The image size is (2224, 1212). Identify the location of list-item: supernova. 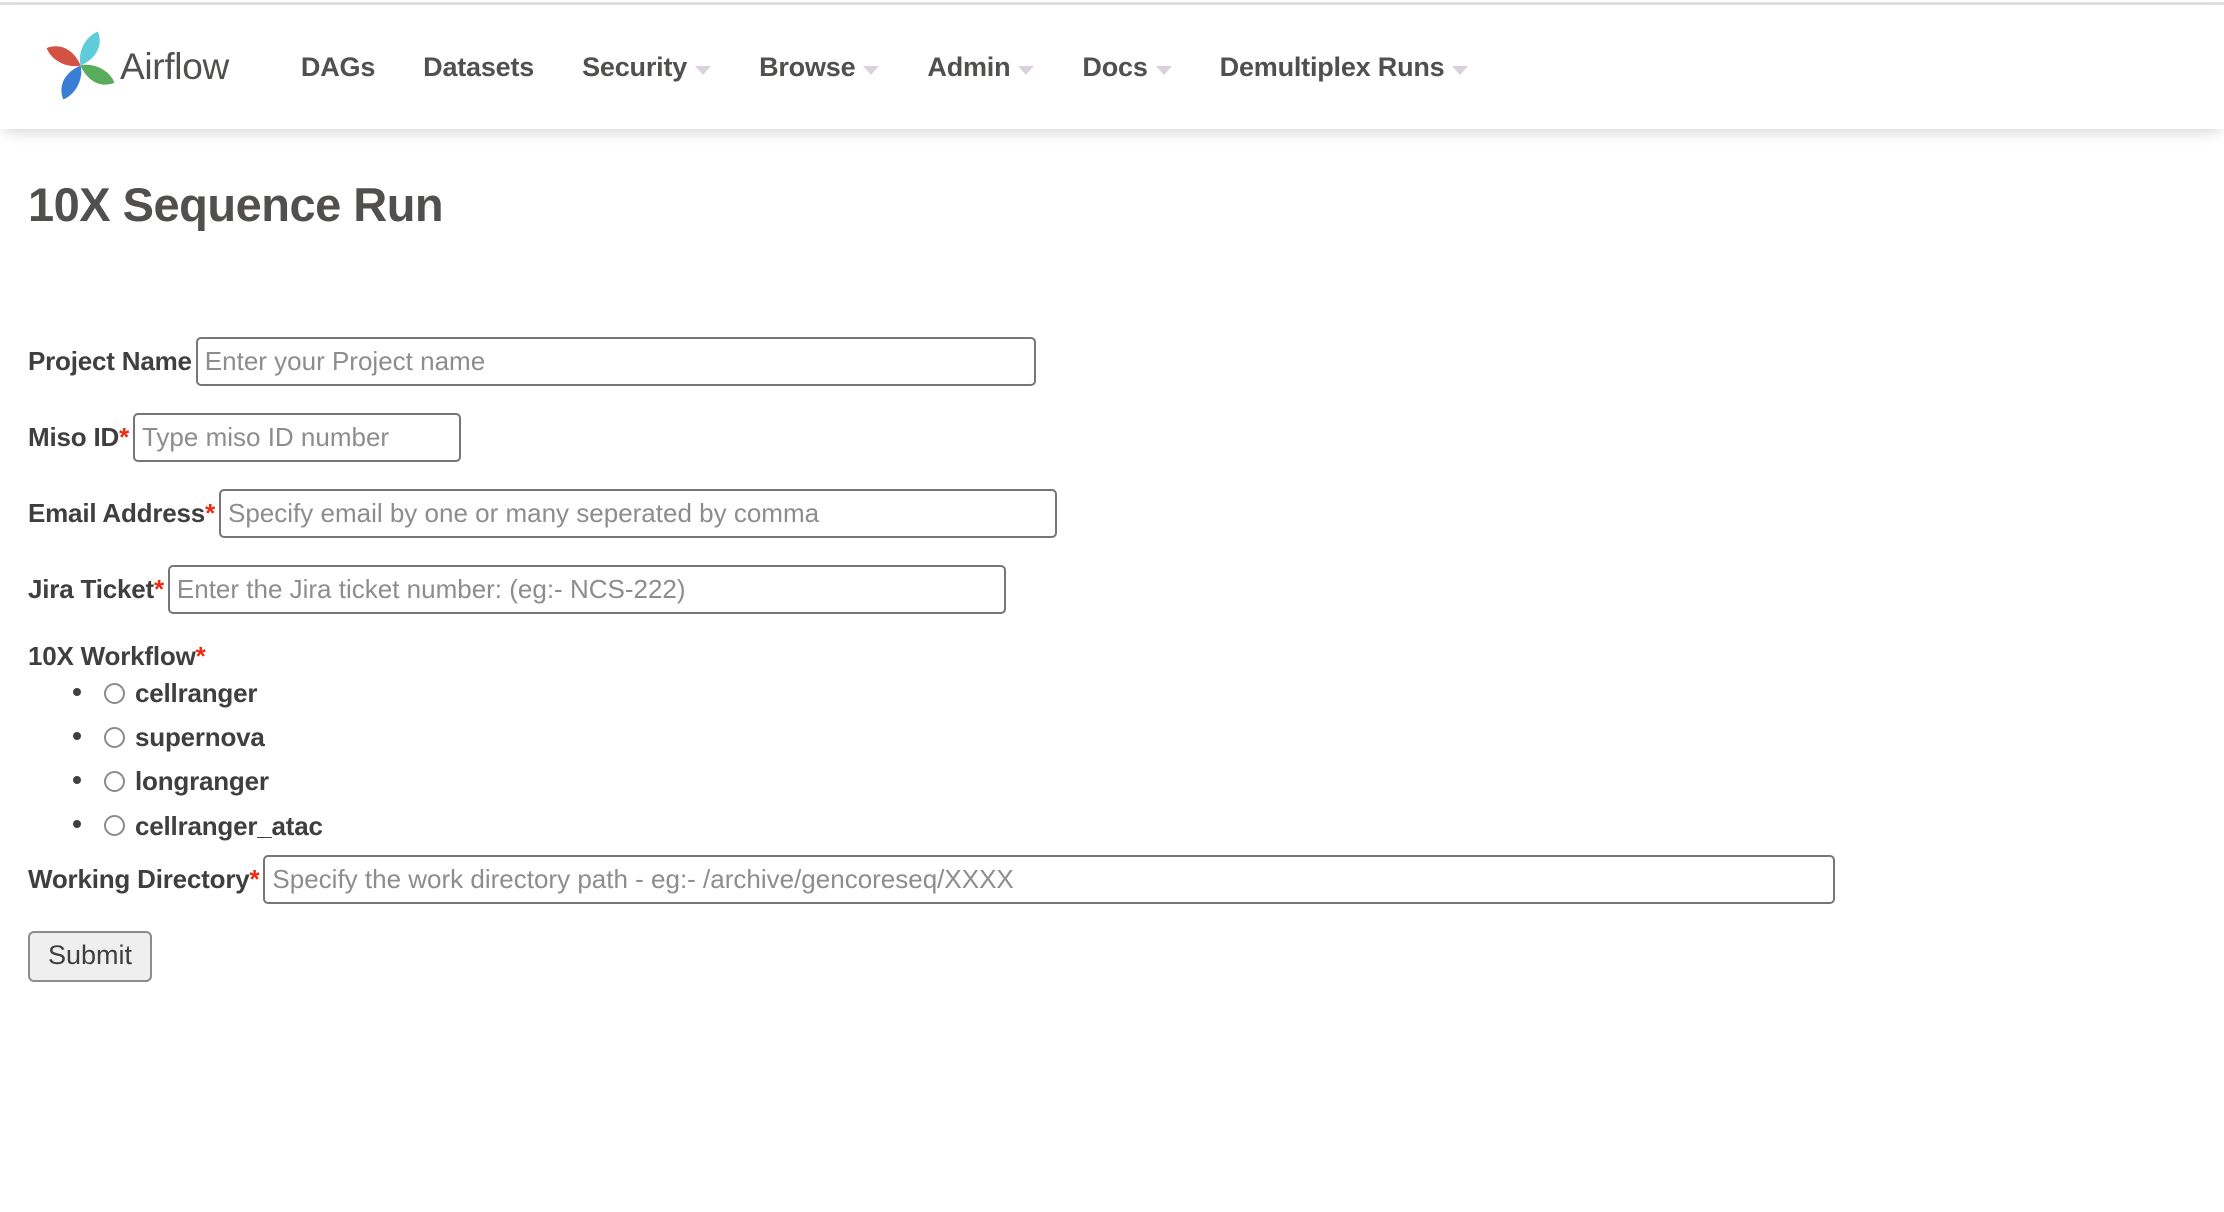
(1160, 736).